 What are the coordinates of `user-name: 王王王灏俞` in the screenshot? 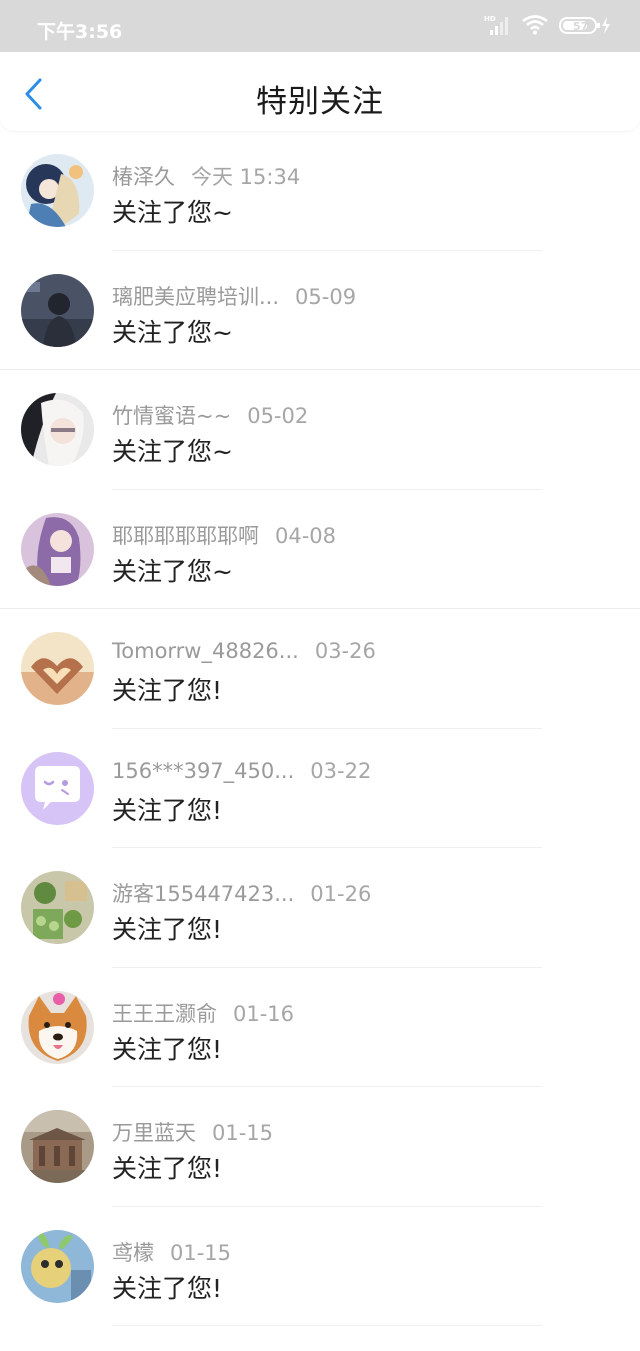 It's located at (164, 1014).